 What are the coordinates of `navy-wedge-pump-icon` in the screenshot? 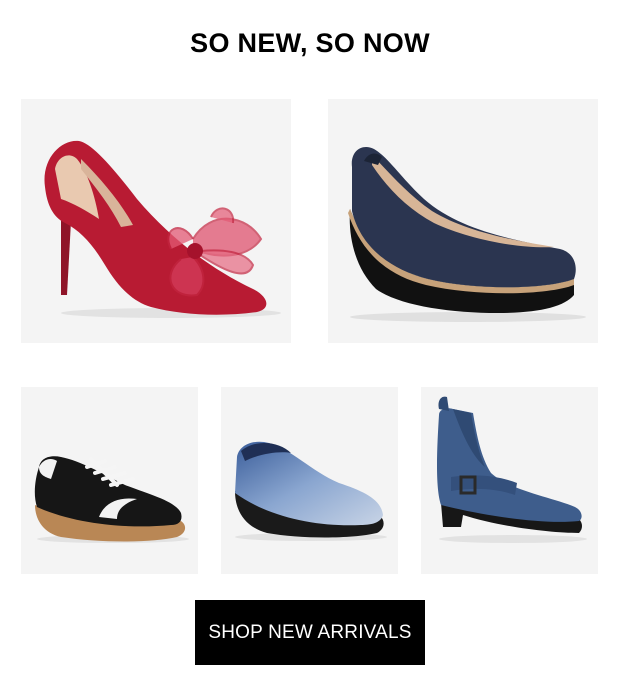 It's located at (467, 234).